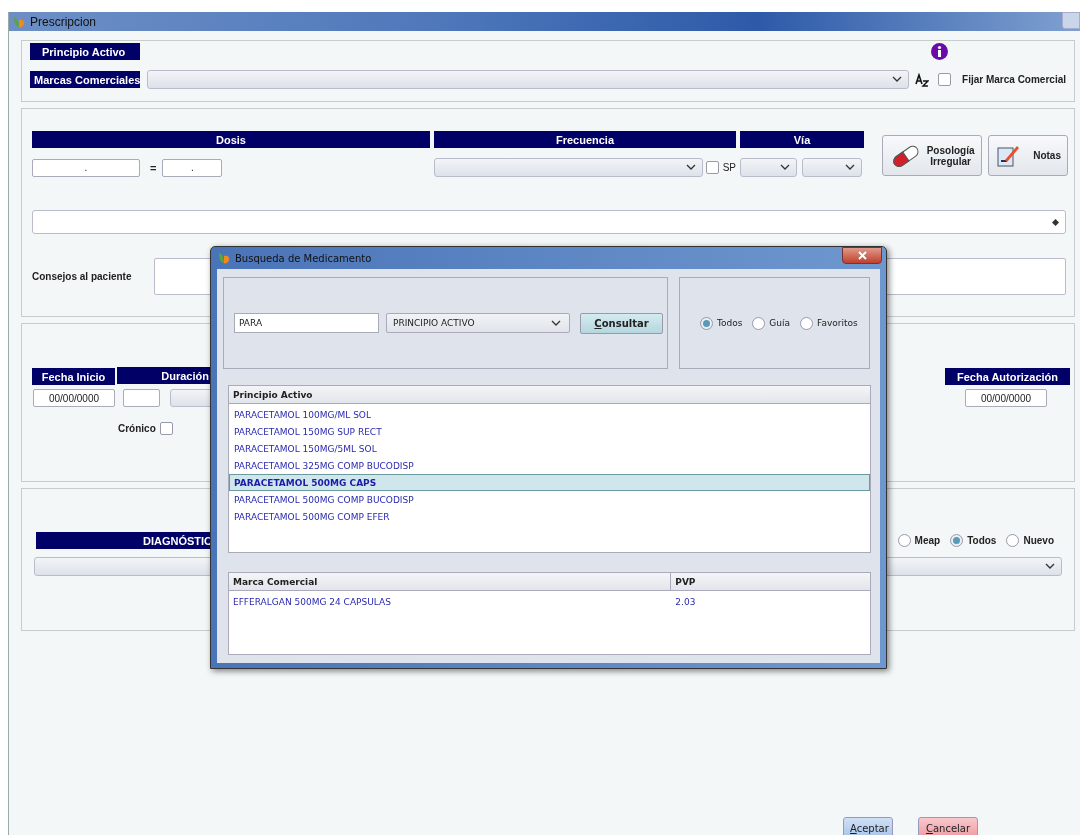 The height and width of the screenshot is (835, 1080). Describe the element at coordinates (85, 79) in the screenshot. I see `field-label: Marcas Comerciales` at that location.